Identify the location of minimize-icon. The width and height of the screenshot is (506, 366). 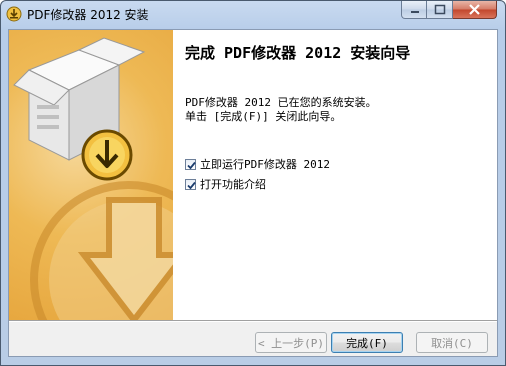
(415, 12).